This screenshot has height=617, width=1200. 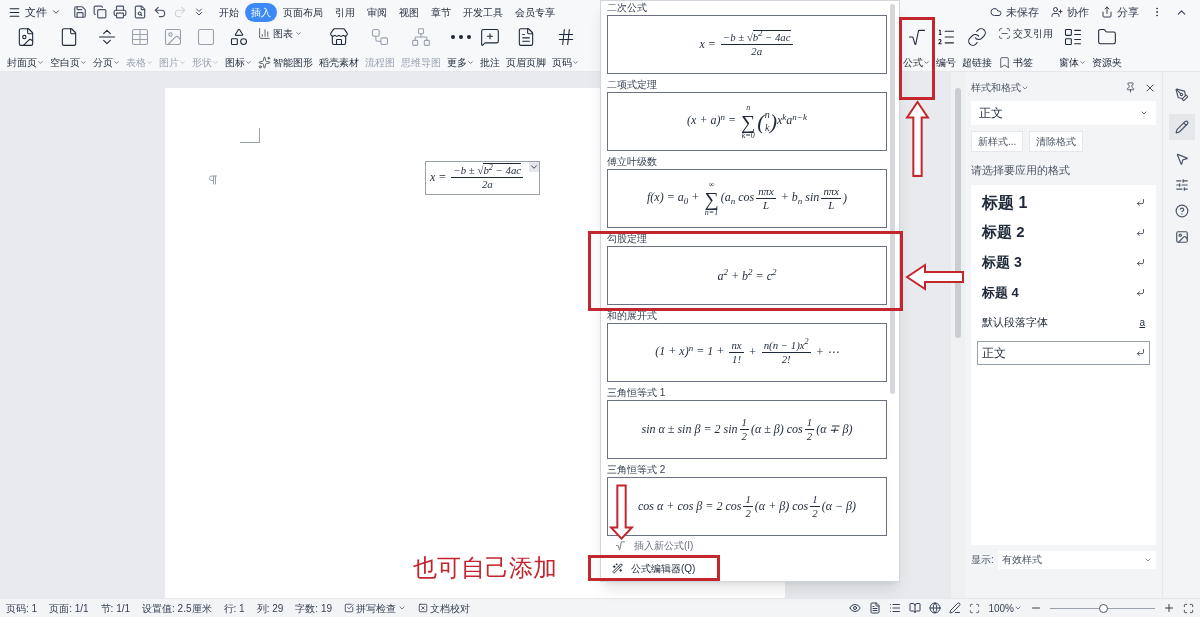 What do you see at coordinates (285, 33) in the screenshot?
I see `ribbon-button: 图表` at bounding box center [285, 33].